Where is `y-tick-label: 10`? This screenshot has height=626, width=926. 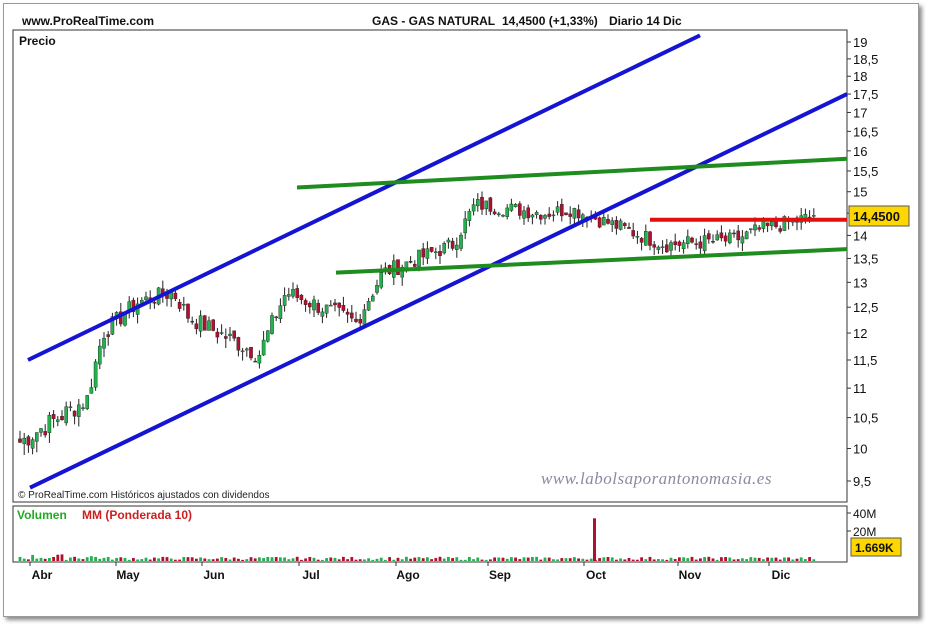 y-tick-label: 10 is located at coordinates (860, 449).